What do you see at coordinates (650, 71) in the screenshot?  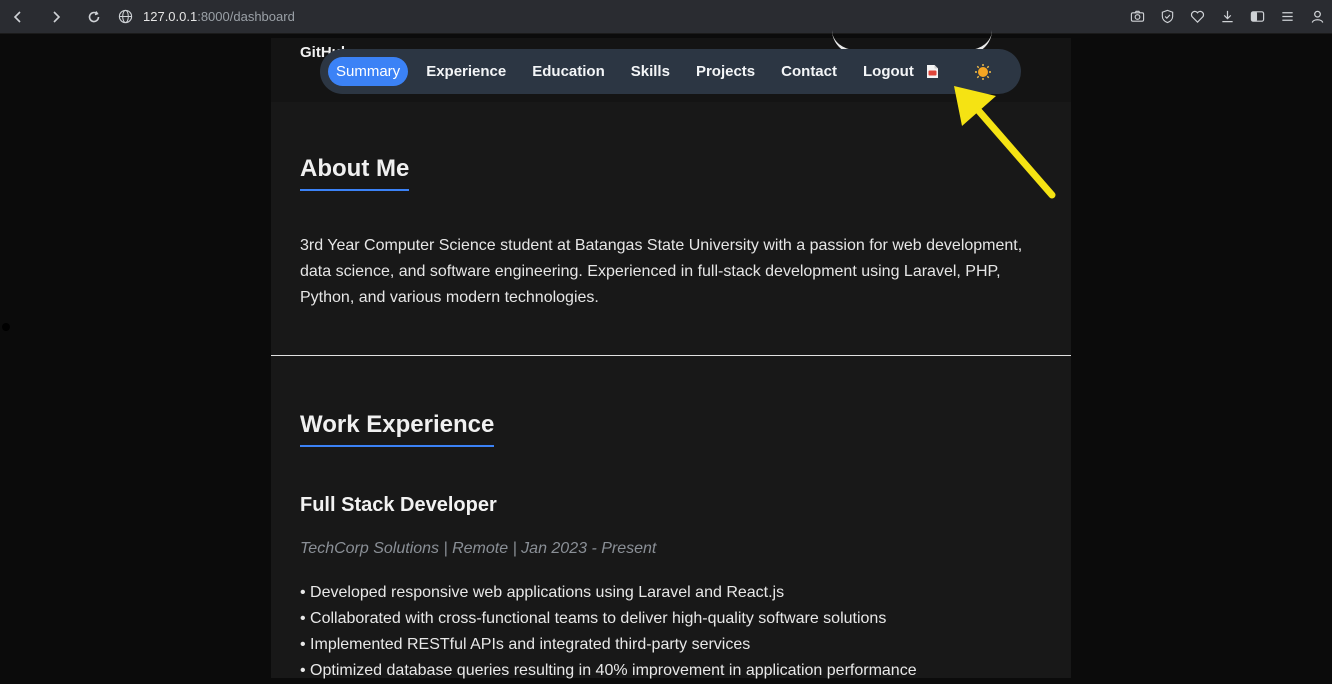 I see `nav-skills: Skills` at bounding box center [650, 71].